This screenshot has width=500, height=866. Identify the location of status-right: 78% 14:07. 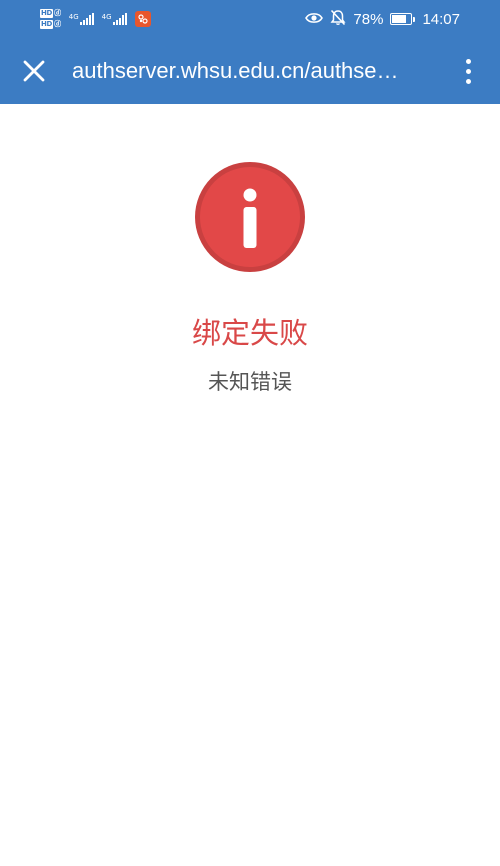
(382, 19).